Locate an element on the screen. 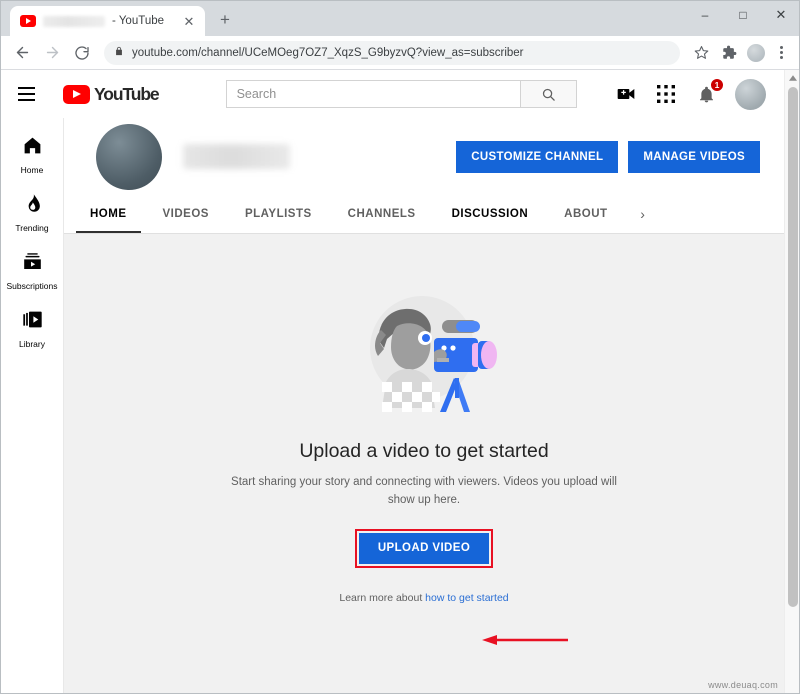  youtube-play-icon is located at coordinates (76, 94).